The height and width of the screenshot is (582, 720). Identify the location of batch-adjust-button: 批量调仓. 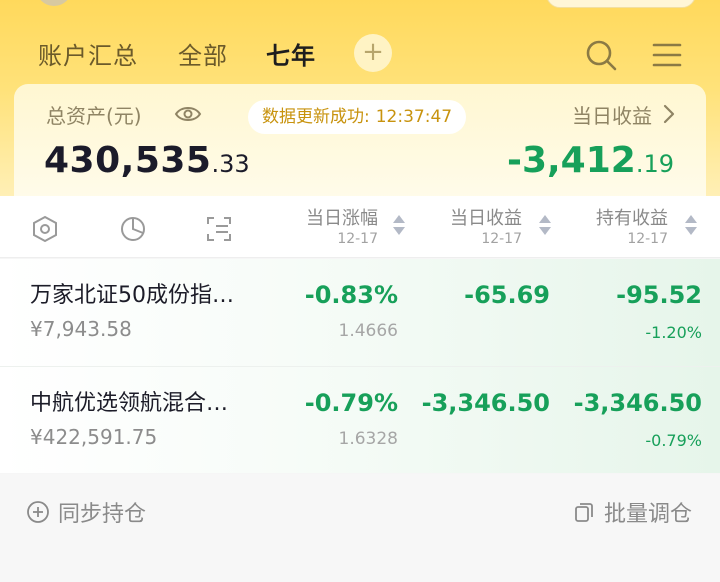
(632, 512).